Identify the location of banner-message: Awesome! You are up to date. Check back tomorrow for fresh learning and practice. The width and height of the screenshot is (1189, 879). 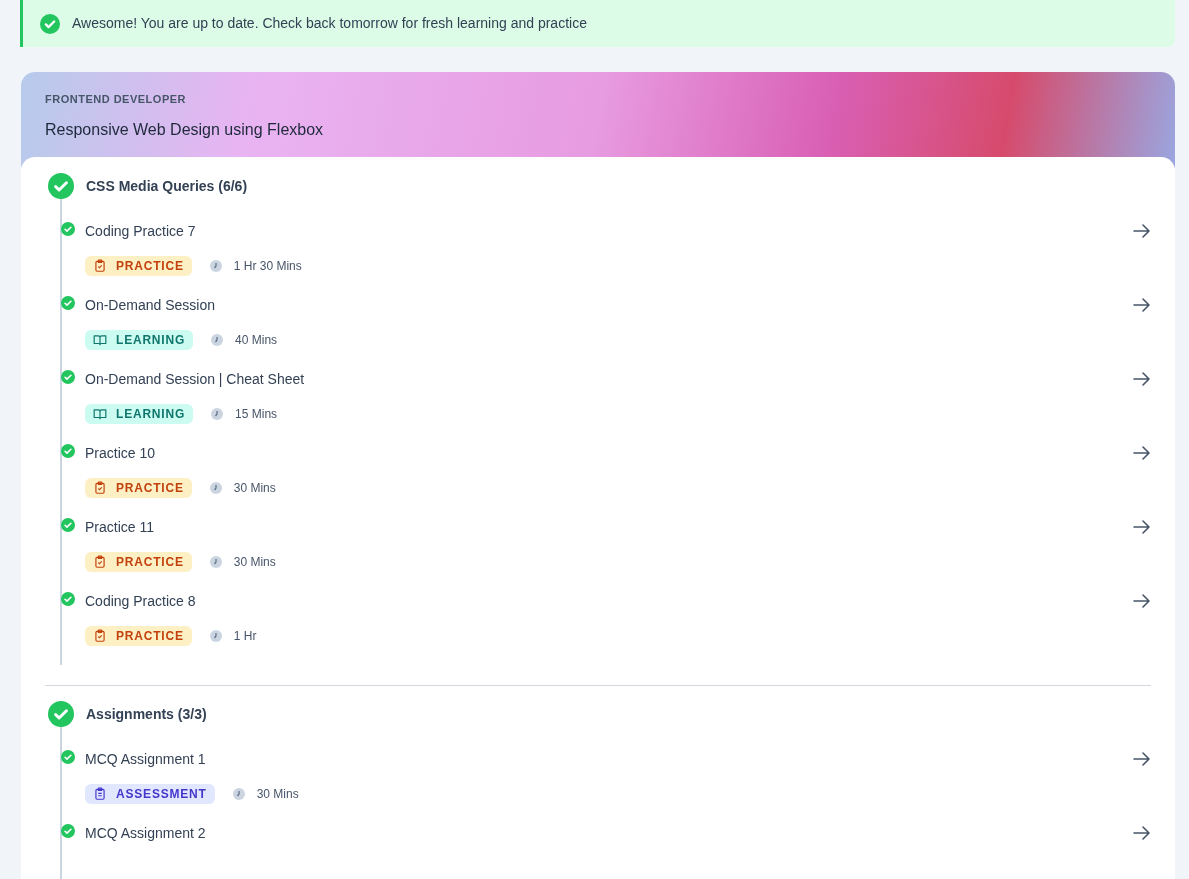
(329, 23).